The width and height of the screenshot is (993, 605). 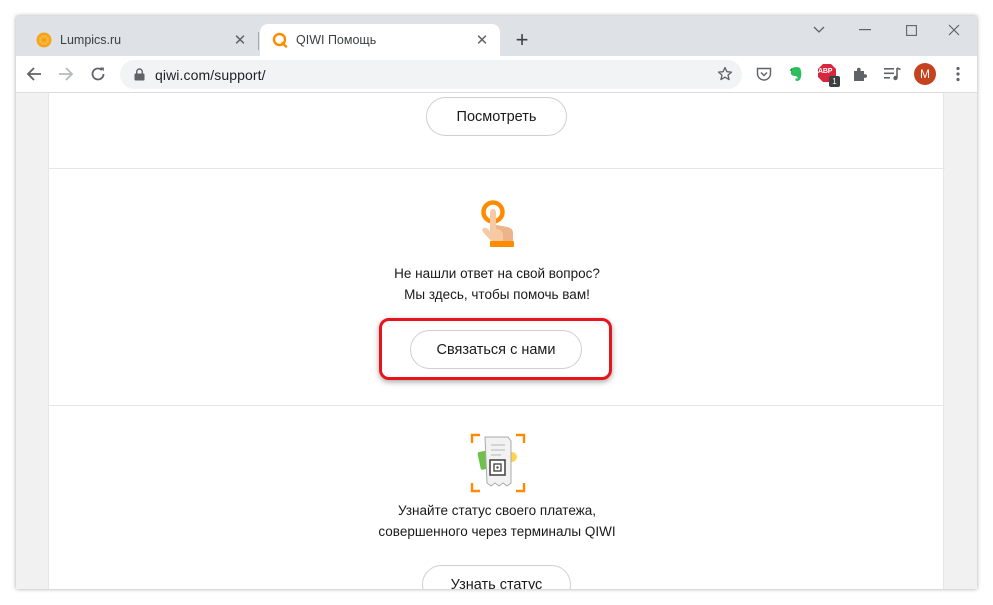 What do you see at coordinates (280, 40) in the screenshot?
I see `qiwi-icon` at bounding box center [280, 40].